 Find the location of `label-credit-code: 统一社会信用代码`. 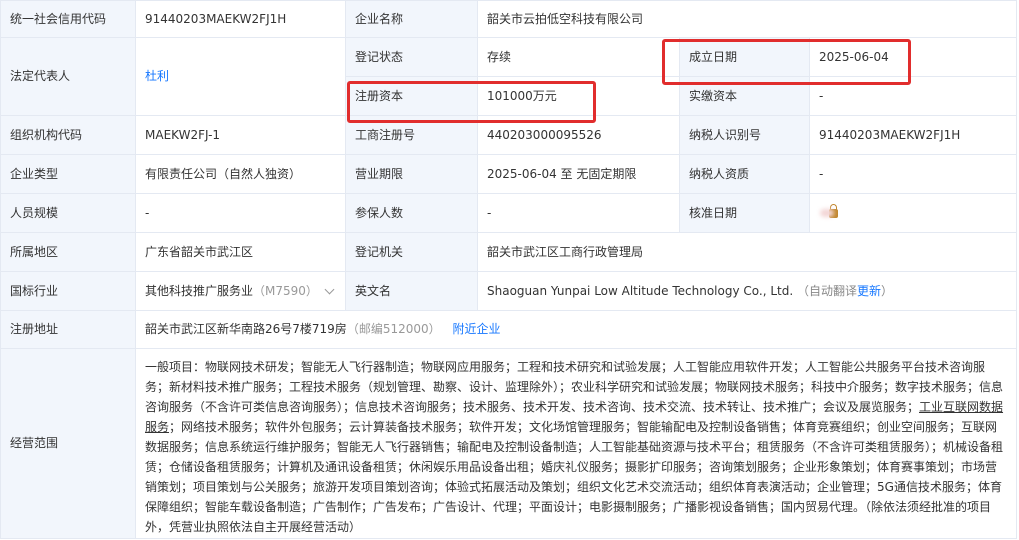

label-credit-code: 统一社会信用代码 is located at coordinates (68, 19).